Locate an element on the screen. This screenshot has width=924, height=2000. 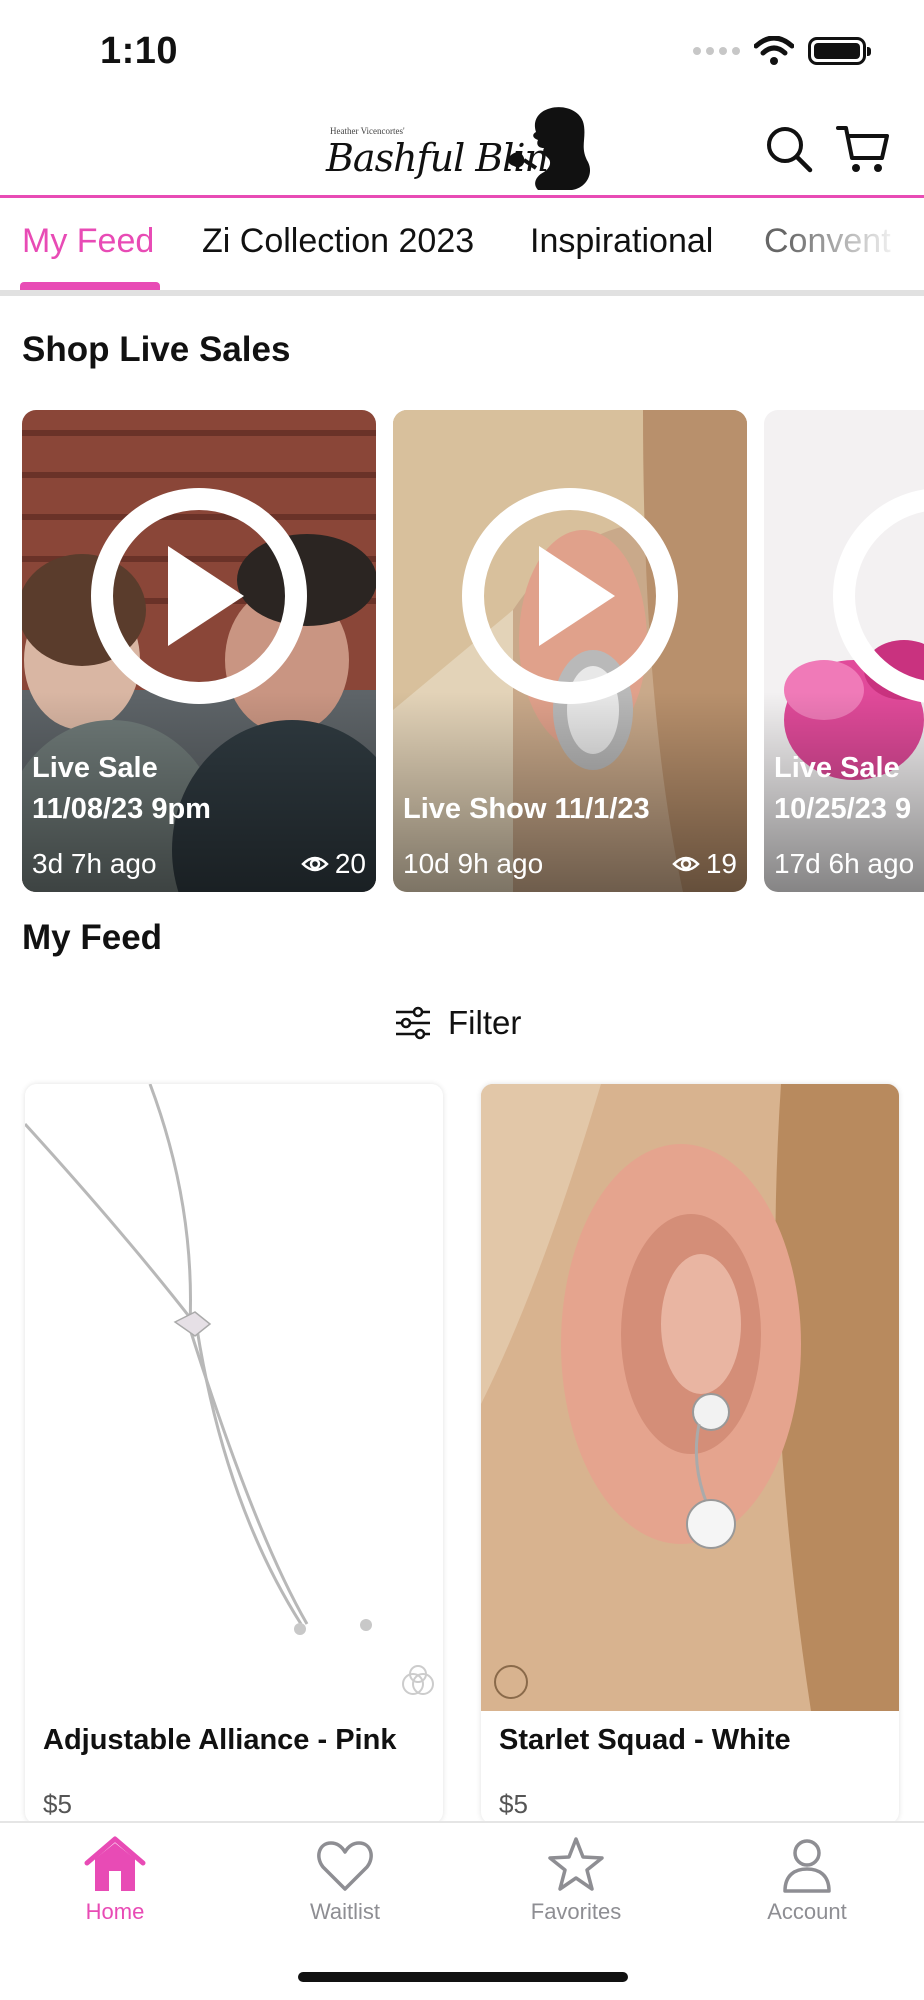
live-sale-title: Live Show 11/1/23 is located at coordinates (526, 809).